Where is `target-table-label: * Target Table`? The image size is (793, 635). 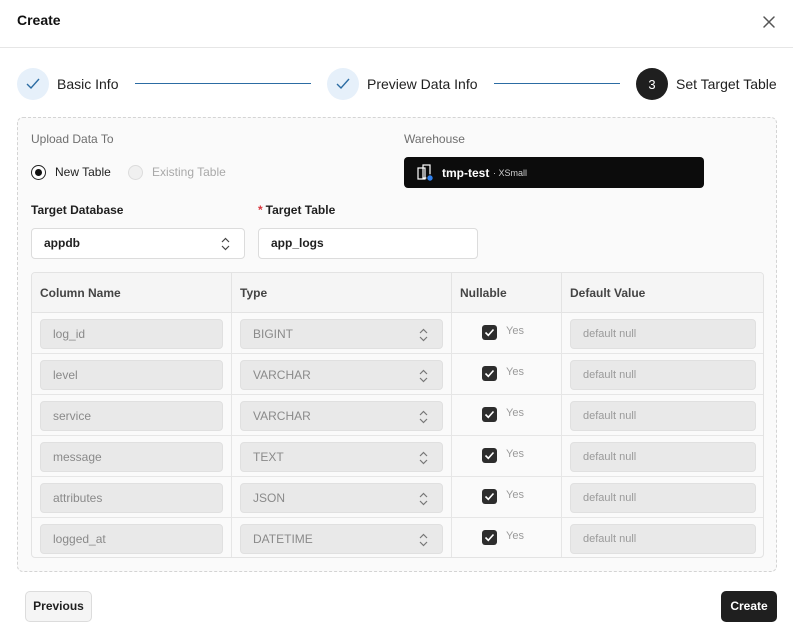 target-table-label: * Target Table is located at coordinates (297, 210).